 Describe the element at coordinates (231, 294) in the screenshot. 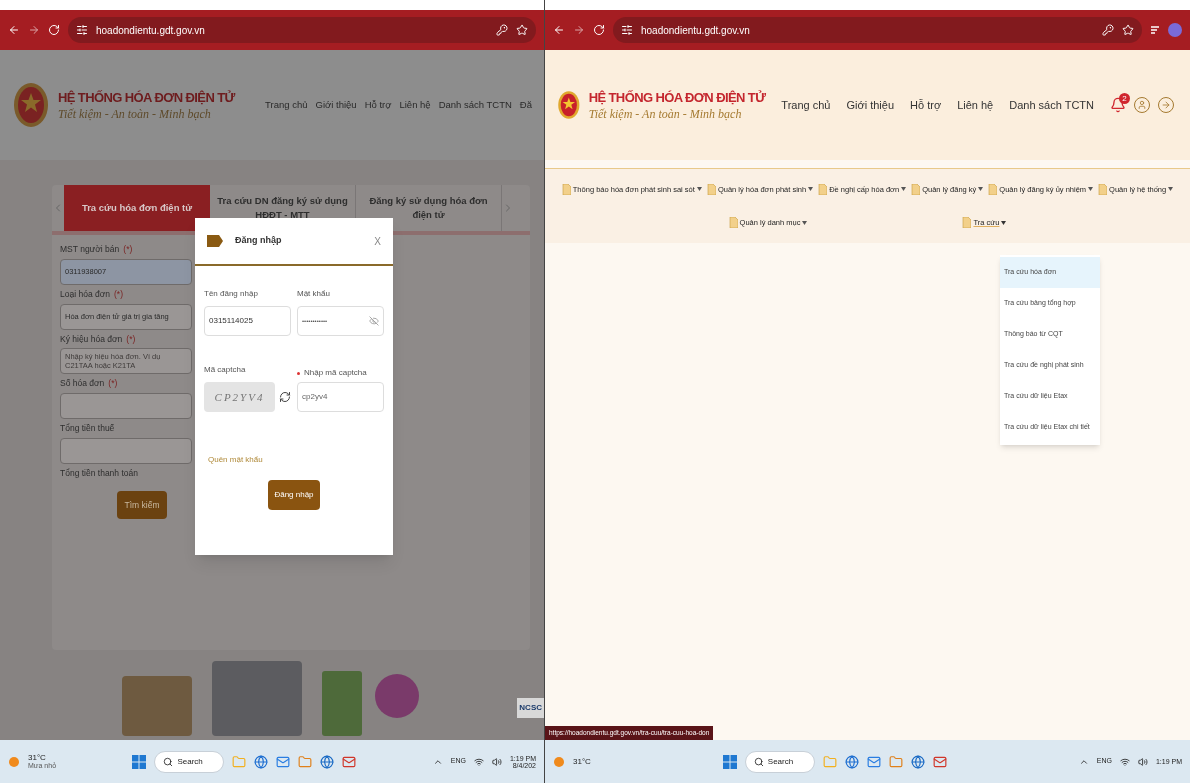

I see `field-label: Tên đăng nhập` at that location.